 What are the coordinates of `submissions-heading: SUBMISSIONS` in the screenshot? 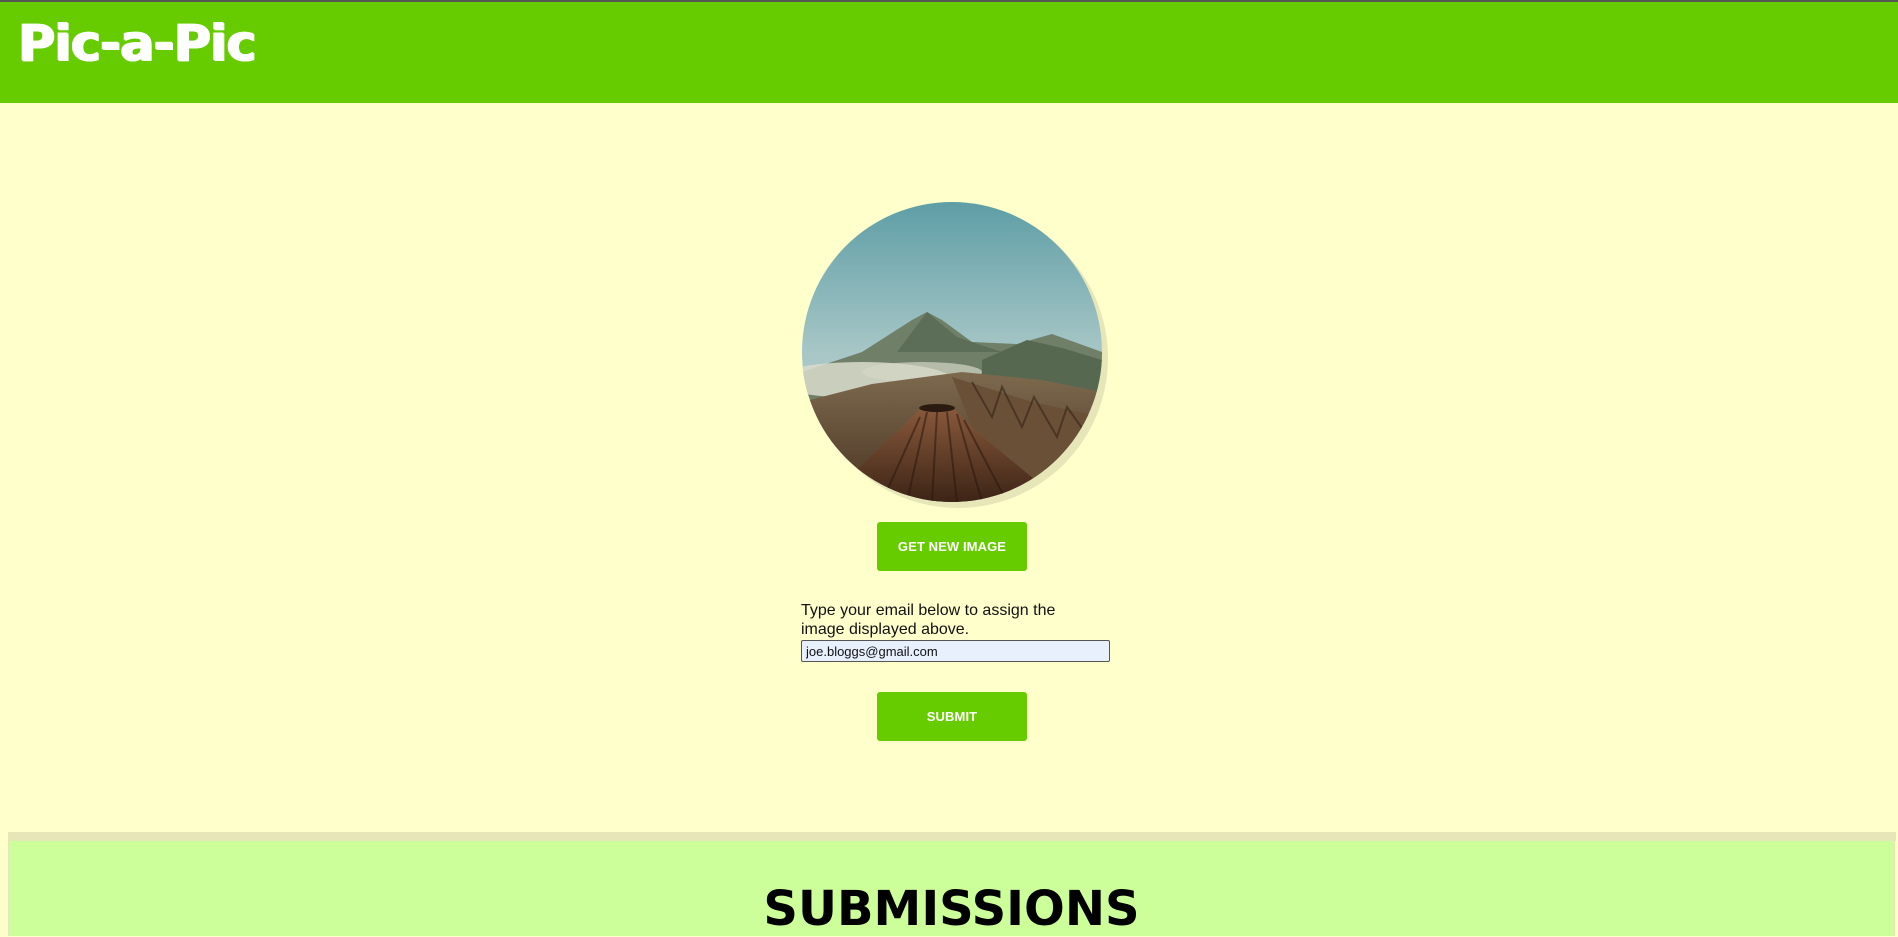 It's located at (951, 909).